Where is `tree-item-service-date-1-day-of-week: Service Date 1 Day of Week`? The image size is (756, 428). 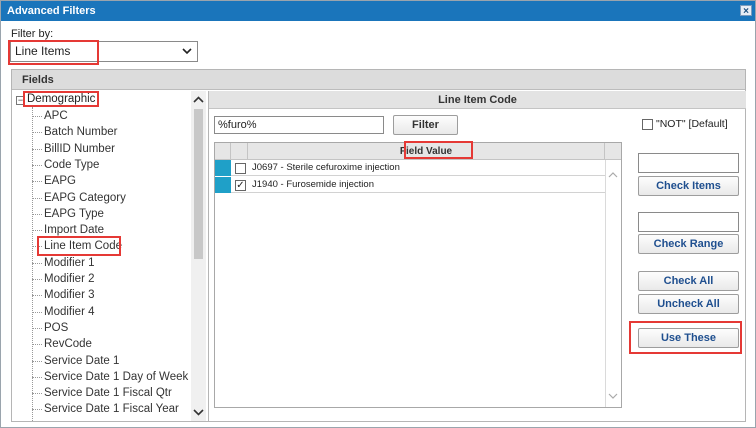 tree-item-service-date-1-day-of-week: Service Date 1 Day of Week is located at coordinates (110, 377).